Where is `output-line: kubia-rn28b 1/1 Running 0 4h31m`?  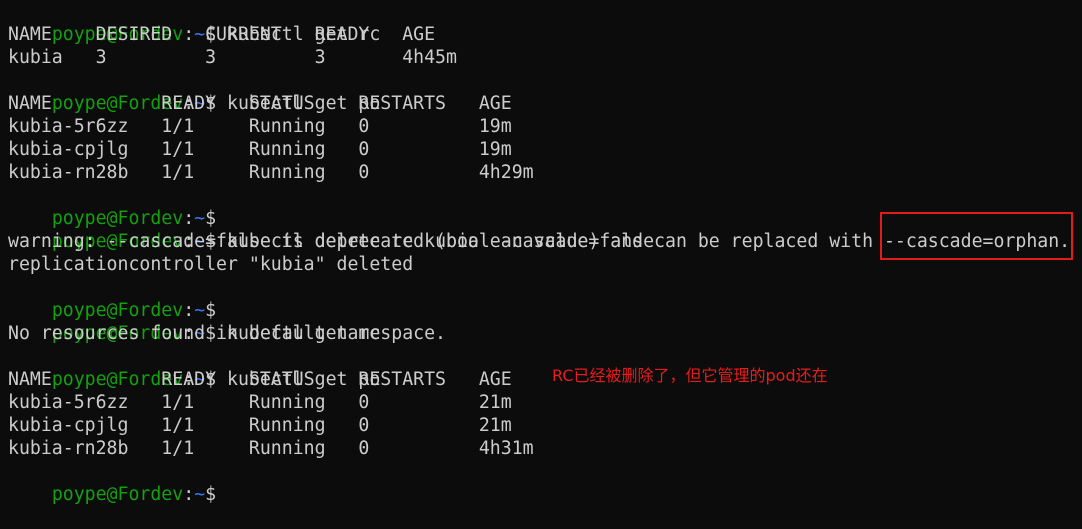 output-line: kubia-rn28b 1/1 Running 0 4h31m is located at coordinates (271, 448).